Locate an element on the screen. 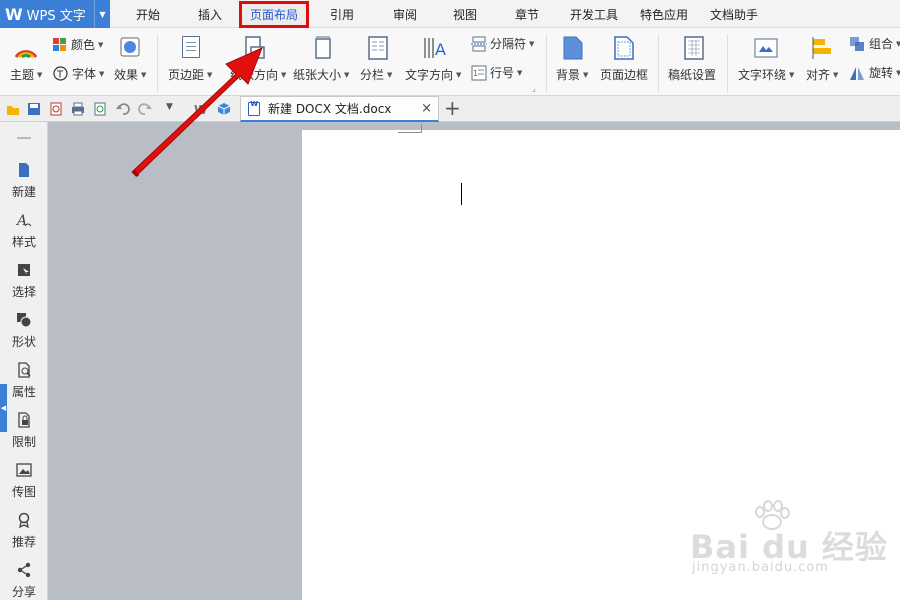 This screenshot has width=900, height=600. quick-access-toolbar: ▼ W 新建 DOCX 文档.docx × + is located at coordinates (450, 109).